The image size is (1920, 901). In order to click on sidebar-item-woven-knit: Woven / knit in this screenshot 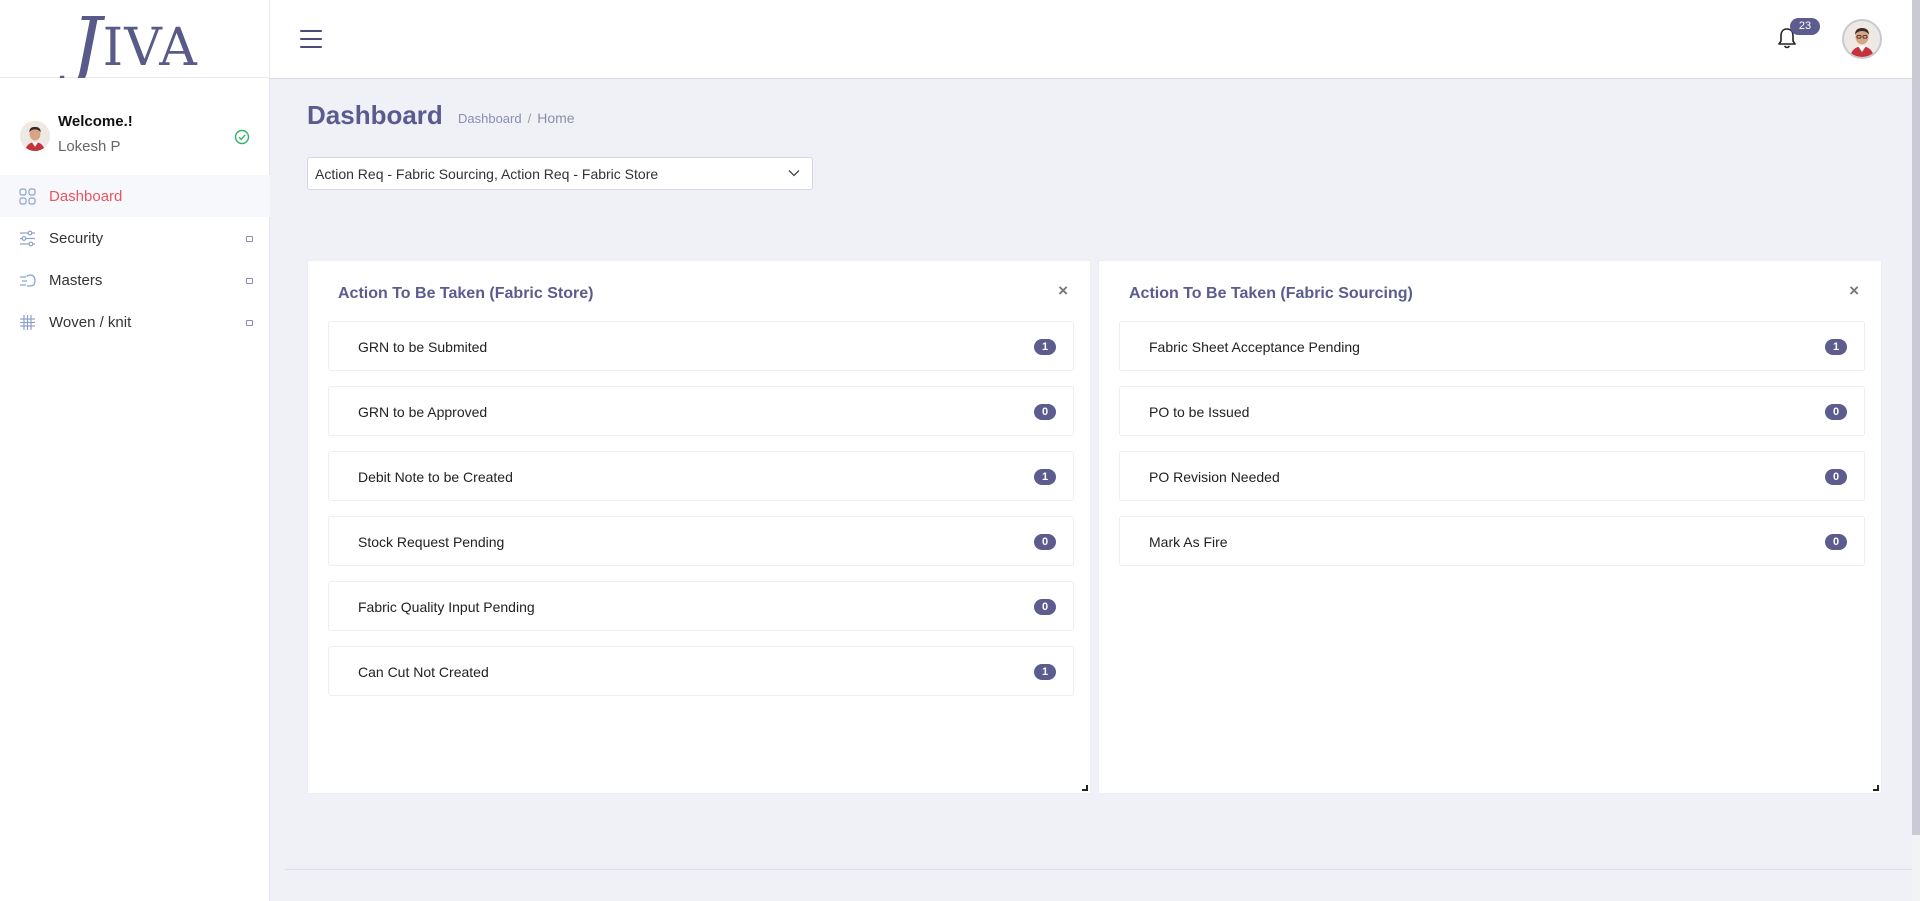, I will do `click(135, 322)`.